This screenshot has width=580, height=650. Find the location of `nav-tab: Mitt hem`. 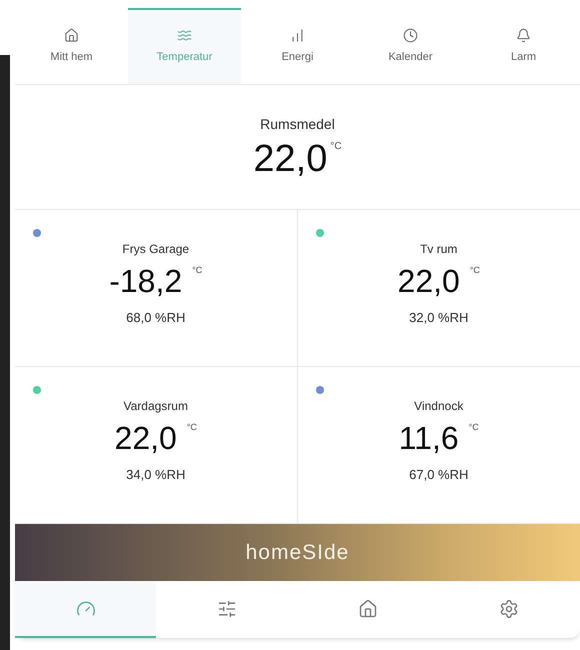

nav-tab: Mitt hem is located at coordinates (71, 46).